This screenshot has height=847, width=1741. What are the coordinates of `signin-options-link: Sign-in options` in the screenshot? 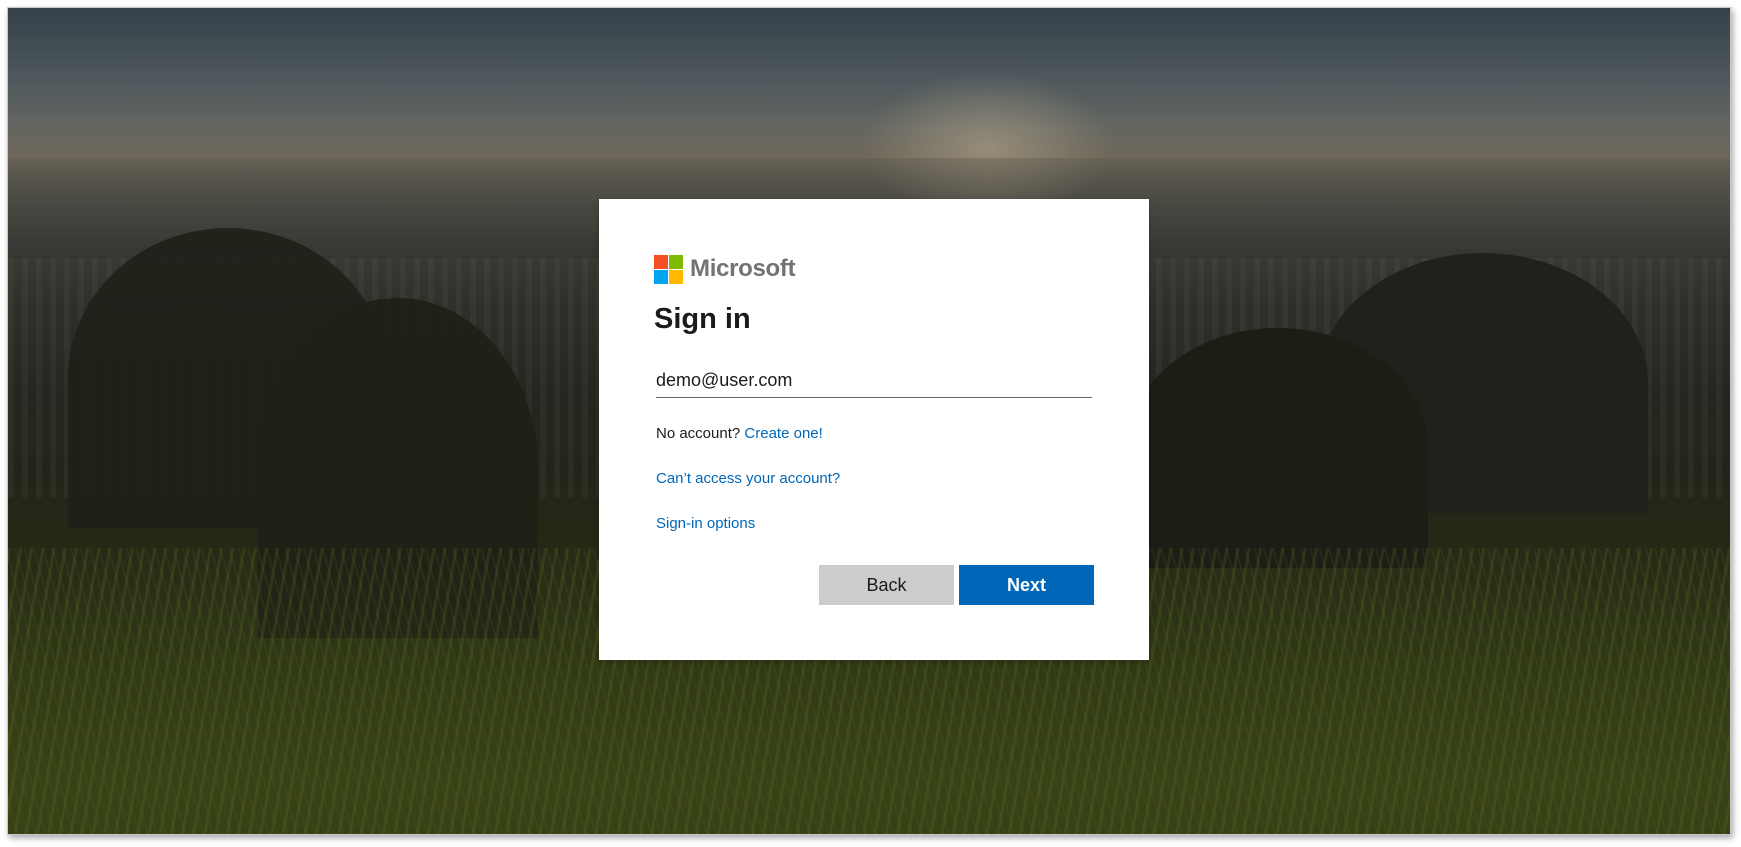 It's located at (705, 523).